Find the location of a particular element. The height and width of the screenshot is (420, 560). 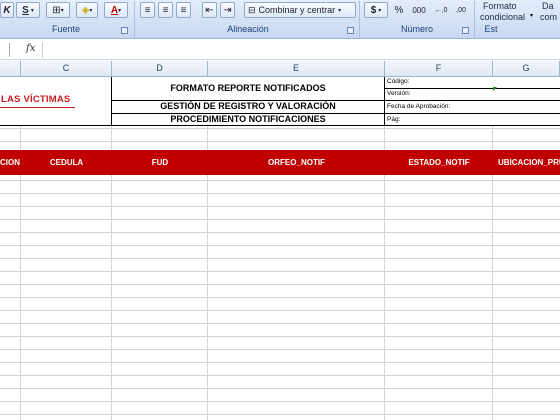

merge-center-button: ⊟ Combinar y centrar ▾ is located at coordinates (300, 10).